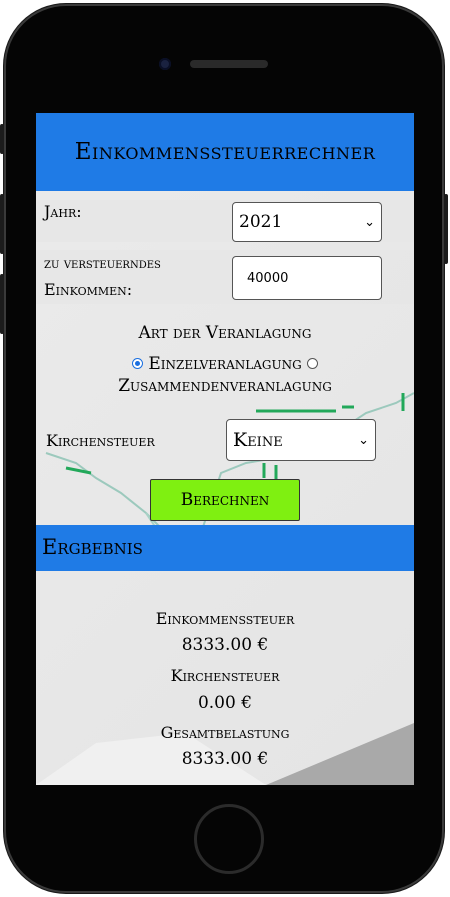 Image resolution: width=450 pixels, height=897 pixels. Describe the element at coordinates (137, 363) in the screenshot. I see `radio-einzelveranlagung` at that location.